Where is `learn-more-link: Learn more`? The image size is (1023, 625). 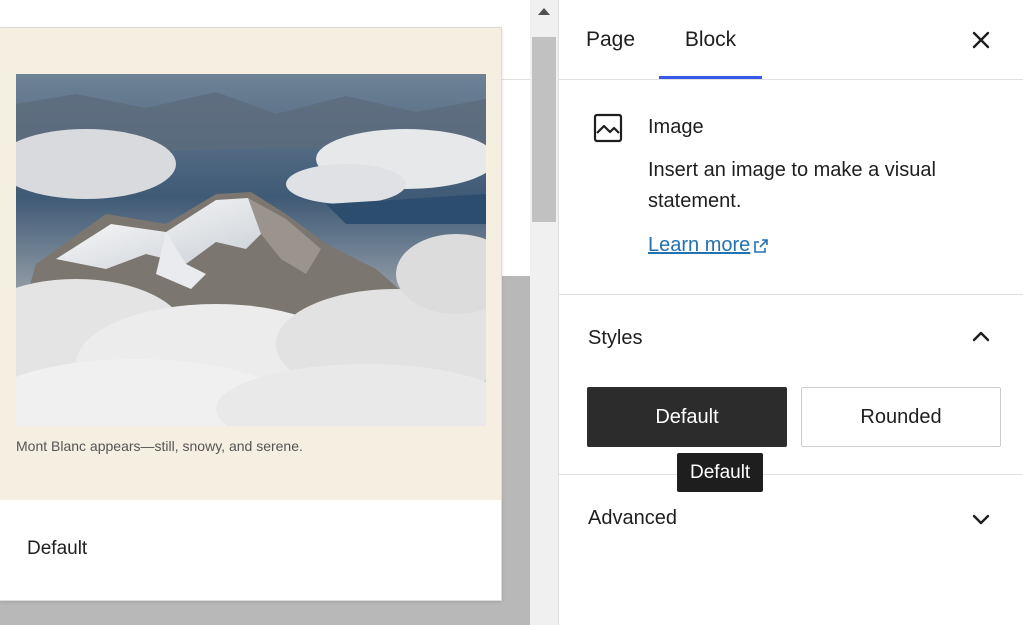 learn-more-link: Learn more is located at coordinates (708, 245).